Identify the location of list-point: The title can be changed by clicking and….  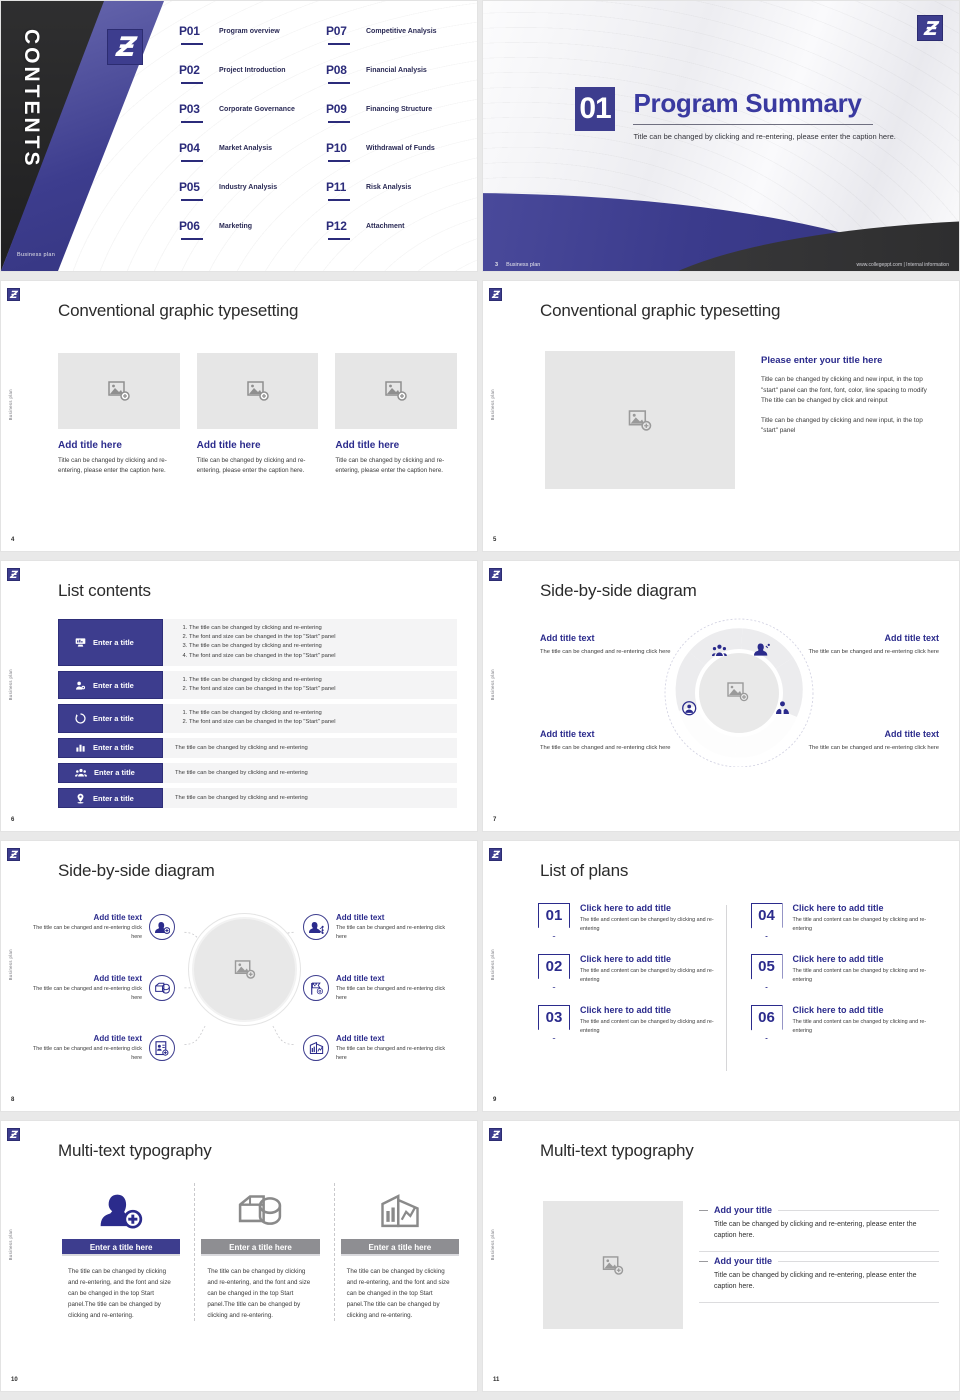
(319, 646).